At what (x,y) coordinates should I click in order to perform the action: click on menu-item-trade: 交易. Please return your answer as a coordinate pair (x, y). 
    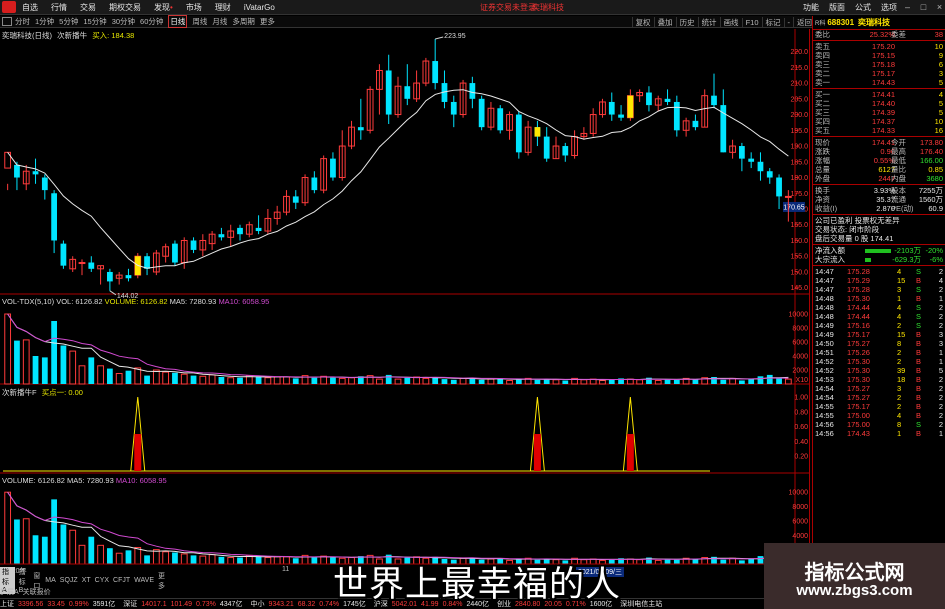
    Looking at the image, I should click on (88, 7).